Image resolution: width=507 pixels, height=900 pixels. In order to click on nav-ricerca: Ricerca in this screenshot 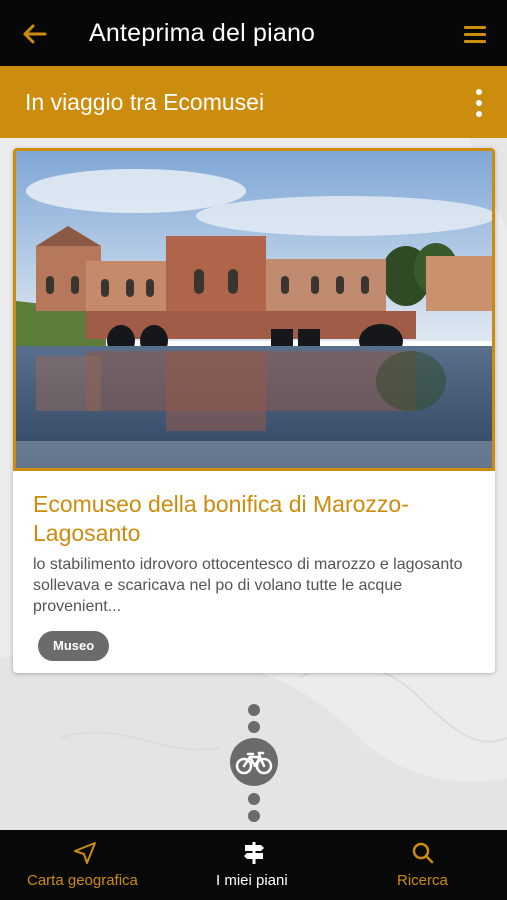, I will do `click(423, 865)`.